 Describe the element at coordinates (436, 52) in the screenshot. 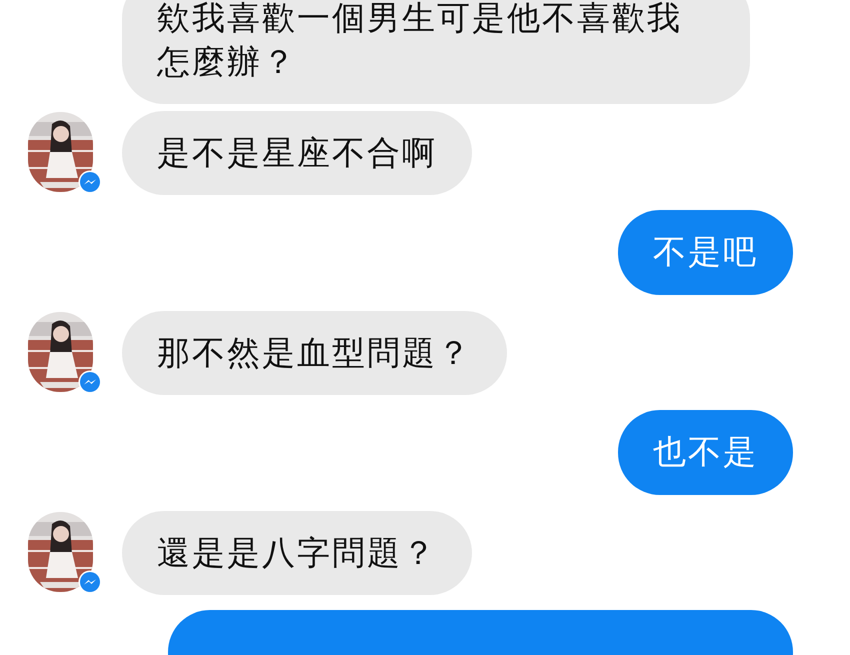

I see `received-message: 欸我喜歡一個男生可是他不喜歡我怎麼辦？` at that location.